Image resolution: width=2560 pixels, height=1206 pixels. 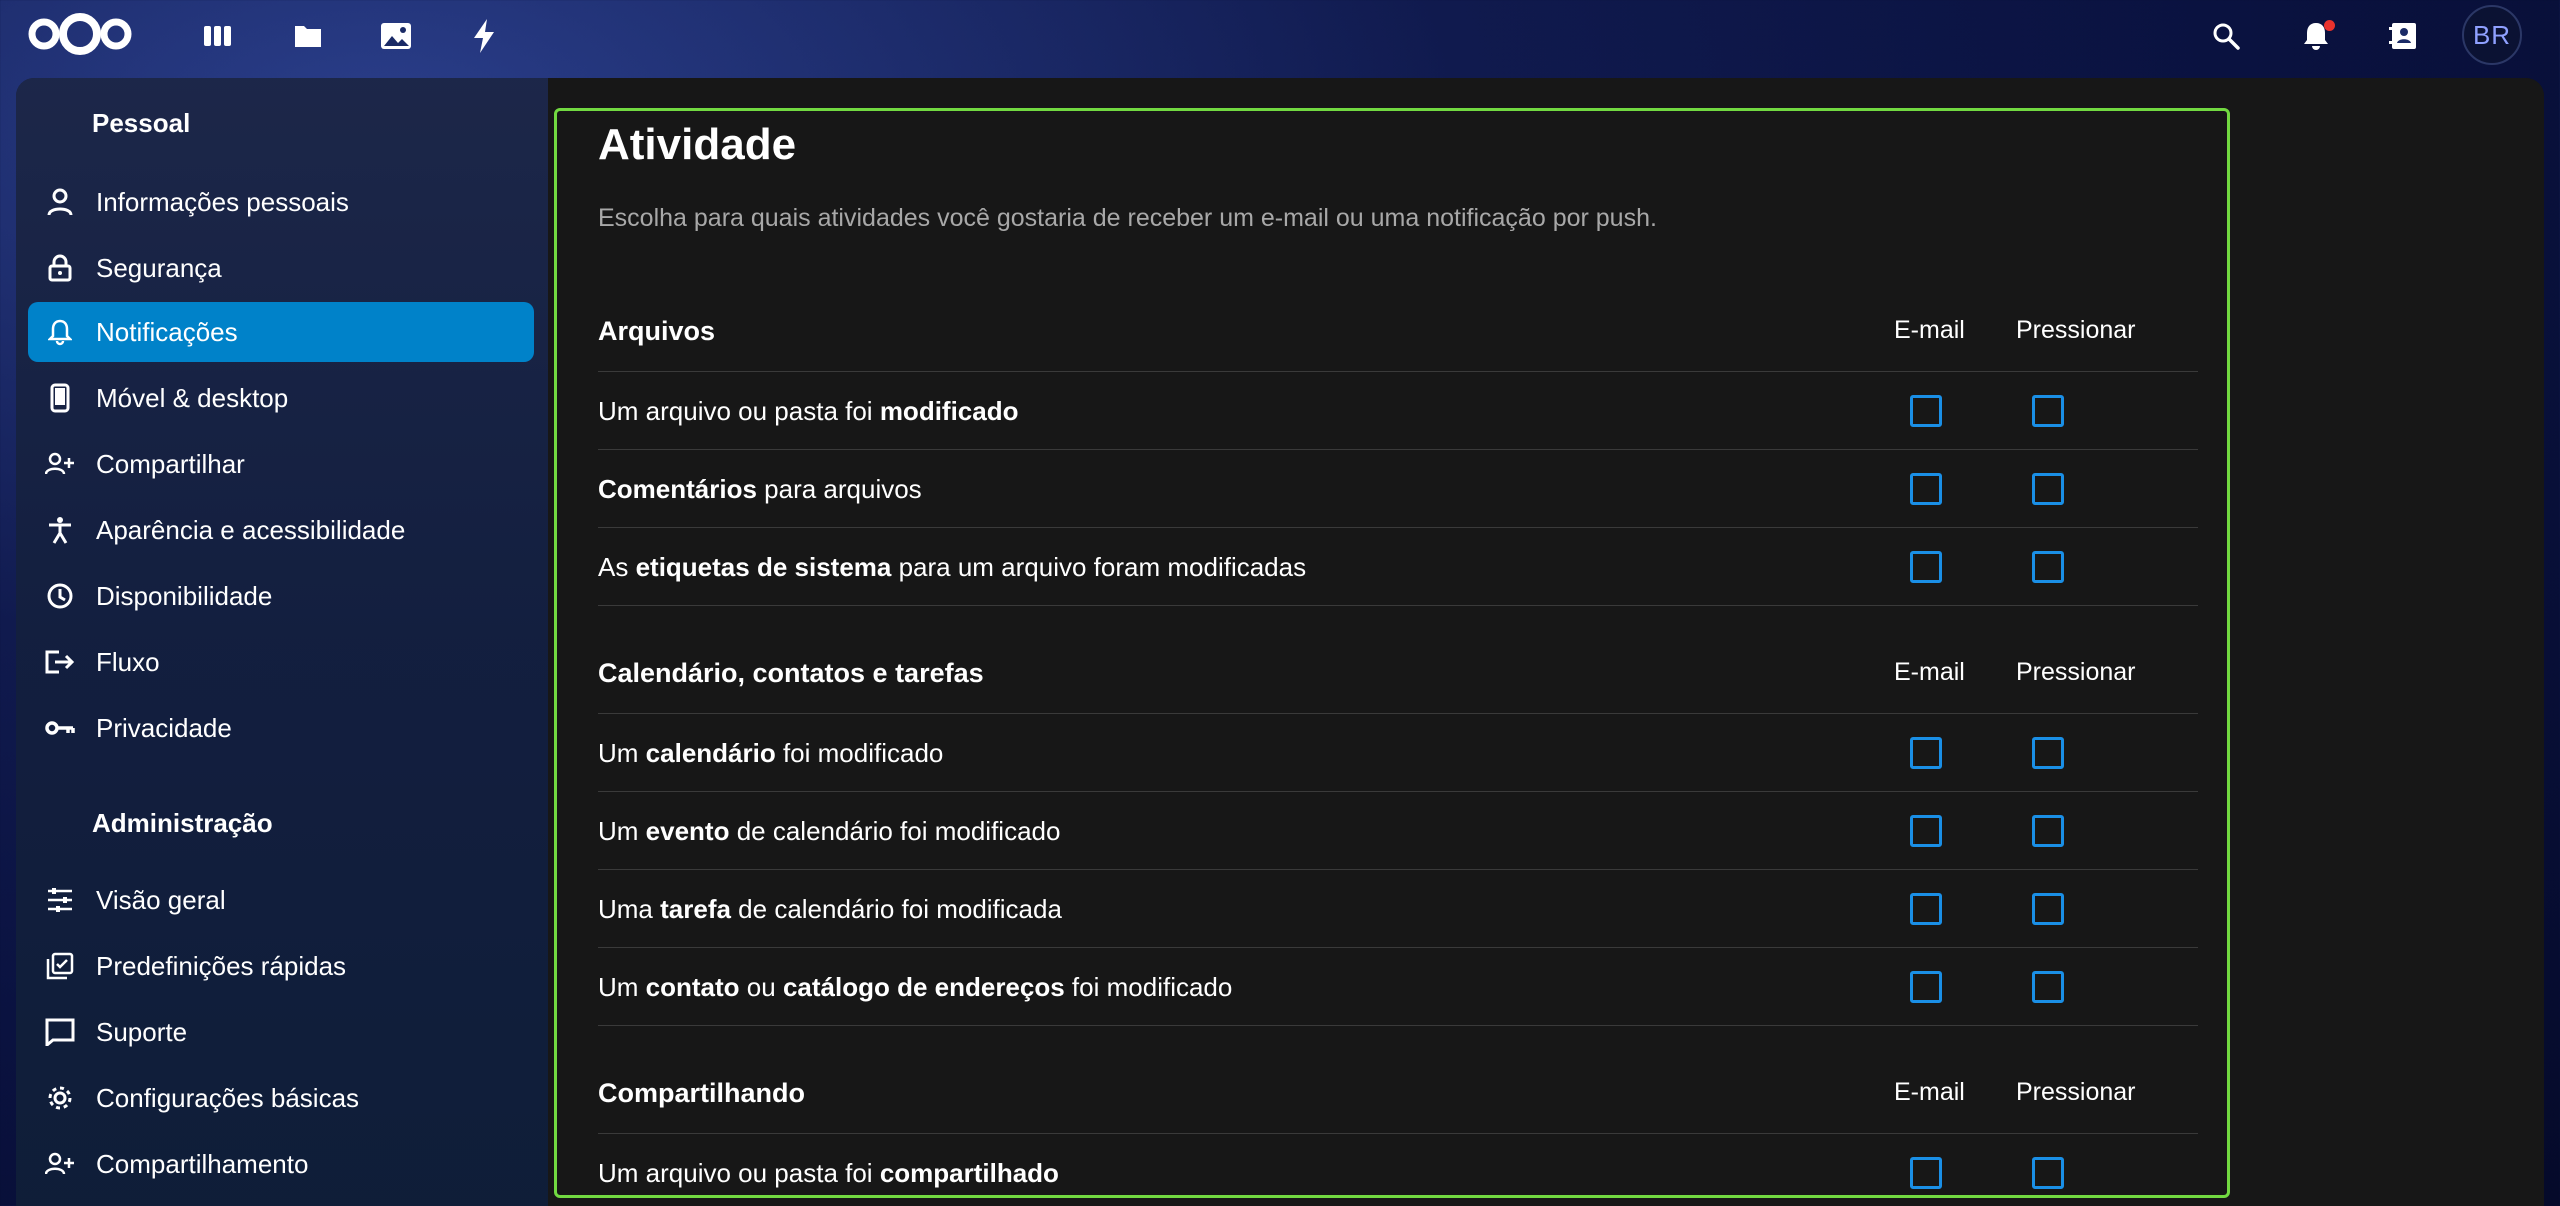 I want to click on sidebar-item-overview: Visão geral, so click(x=281, y=900).